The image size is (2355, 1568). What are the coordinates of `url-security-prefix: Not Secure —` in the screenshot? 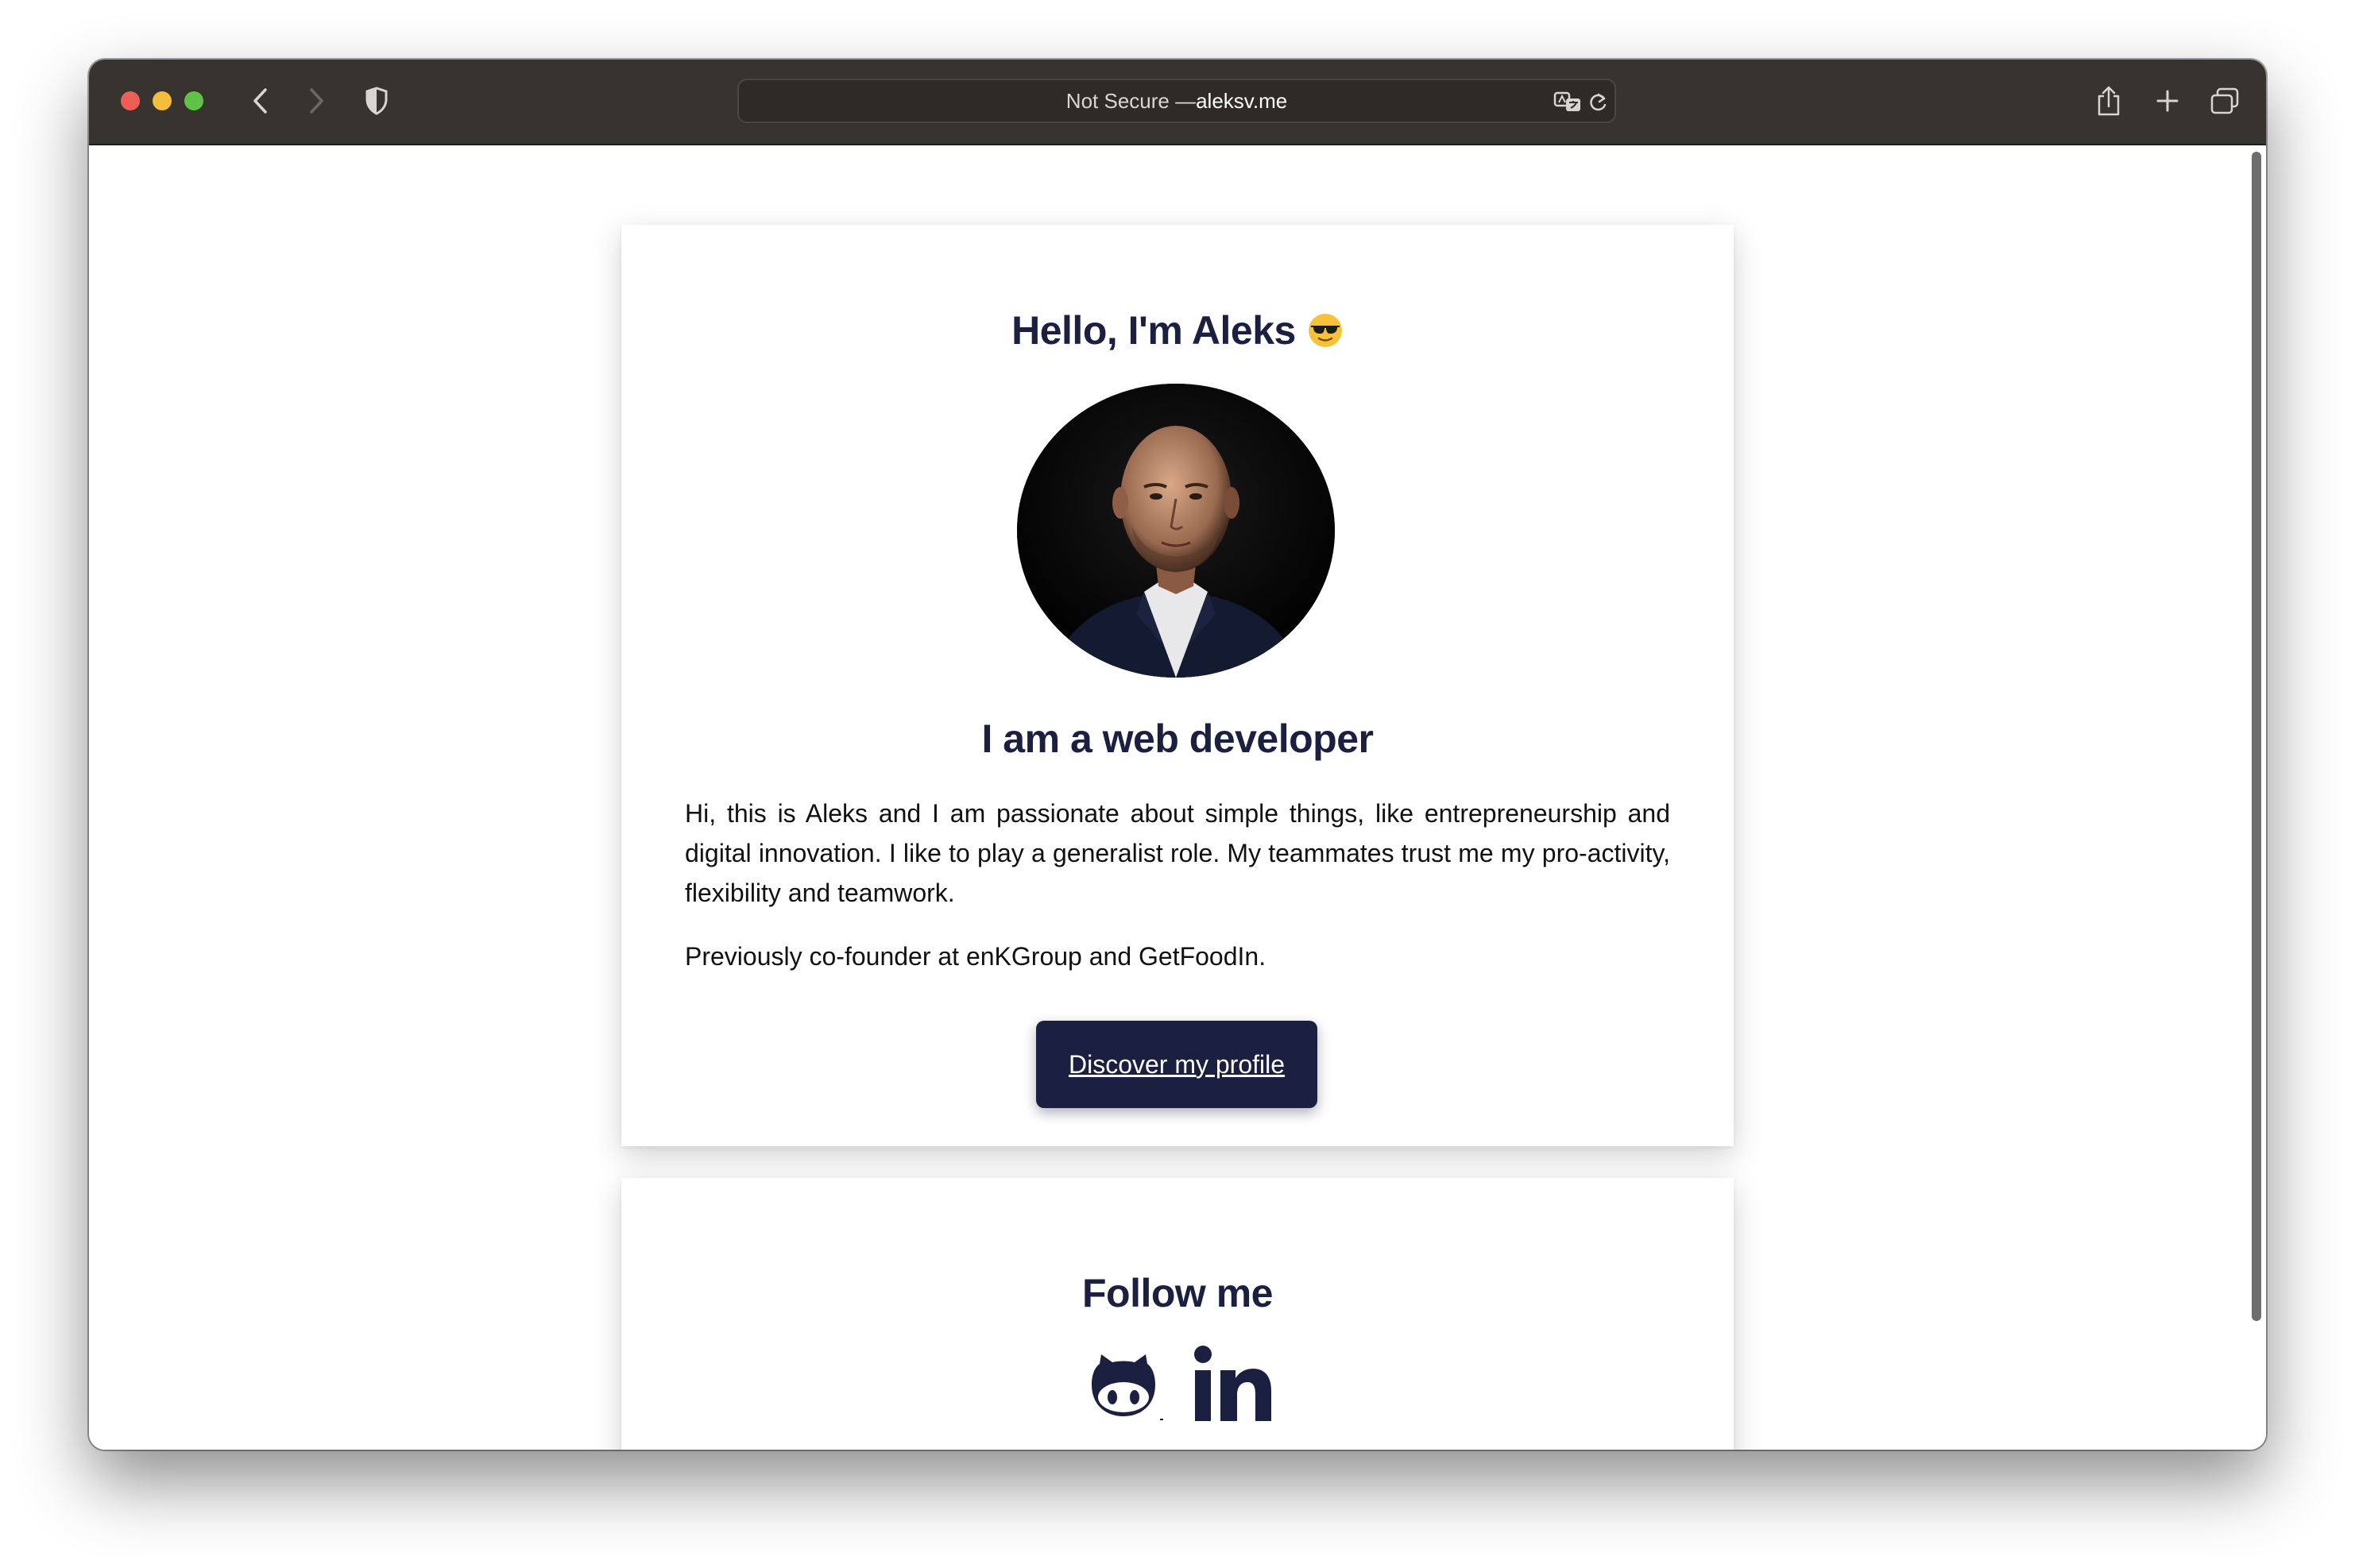 It's located at (1131, 100).